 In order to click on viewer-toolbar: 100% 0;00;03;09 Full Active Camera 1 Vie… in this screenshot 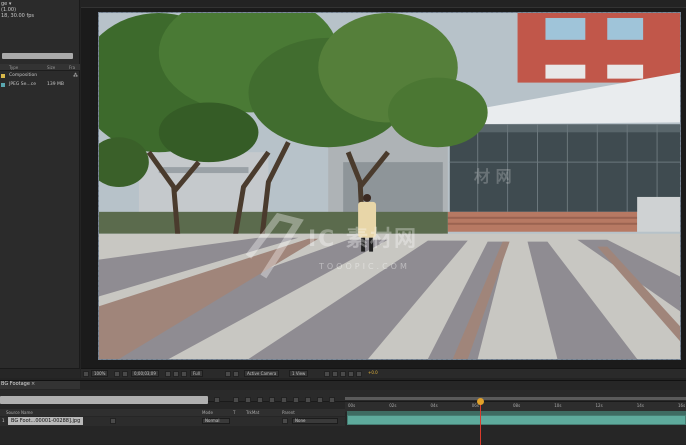, I will do `click(383, 373)`.